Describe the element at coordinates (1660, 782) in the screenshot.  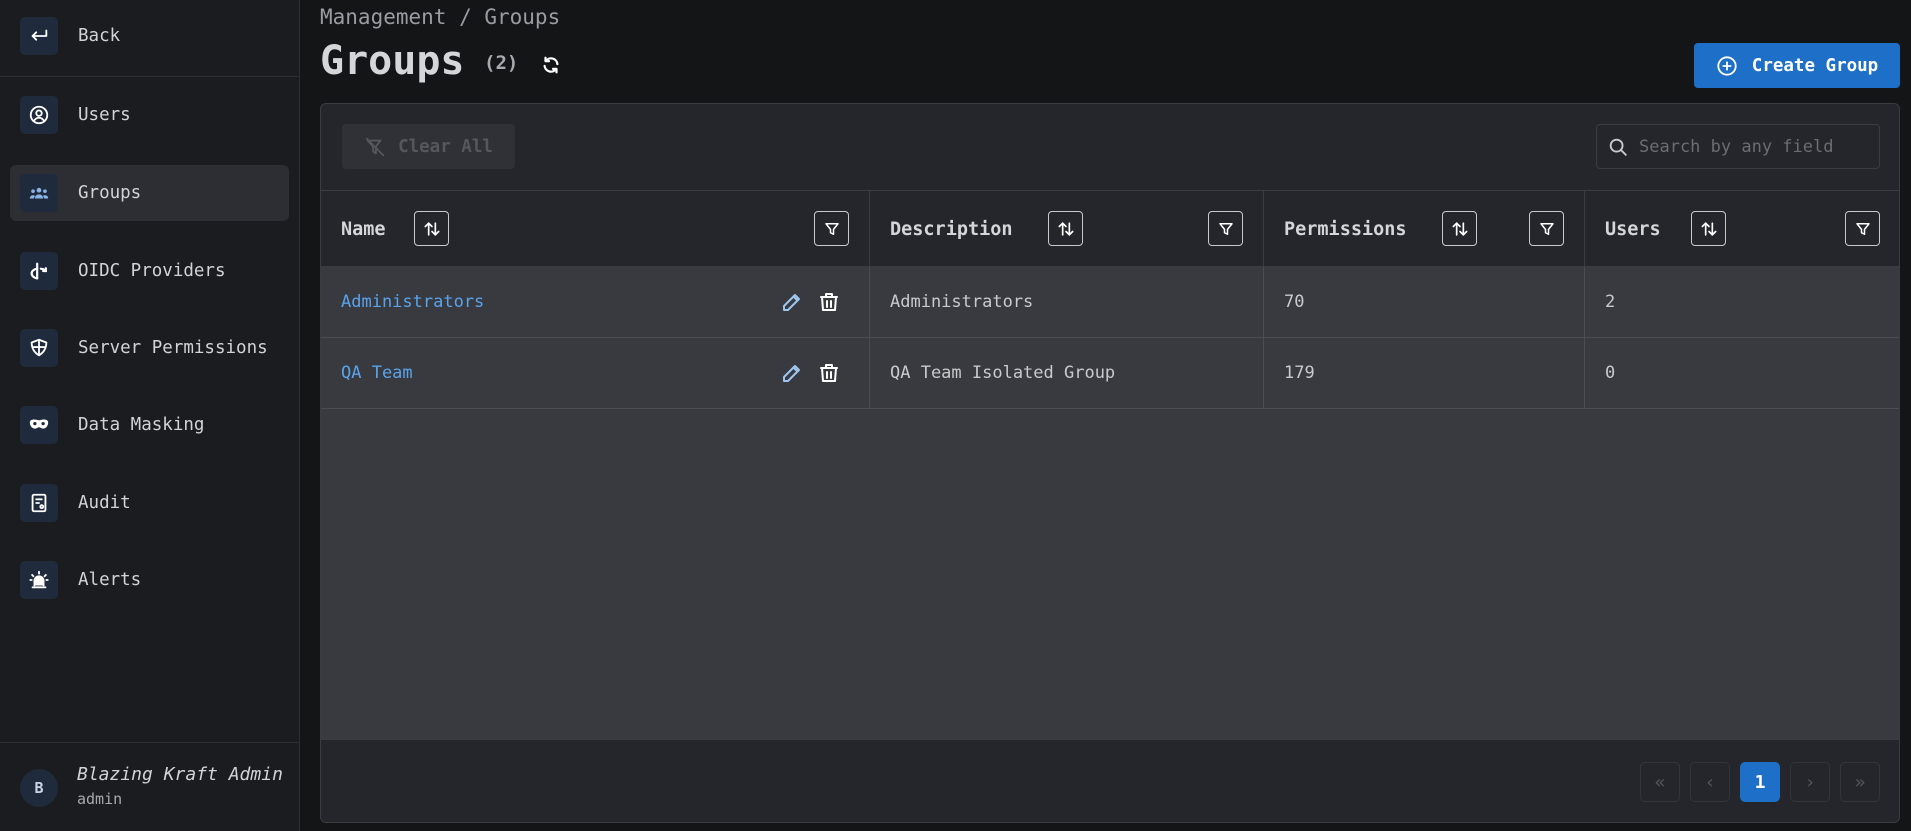
I see `first-page-button: «` at that location.